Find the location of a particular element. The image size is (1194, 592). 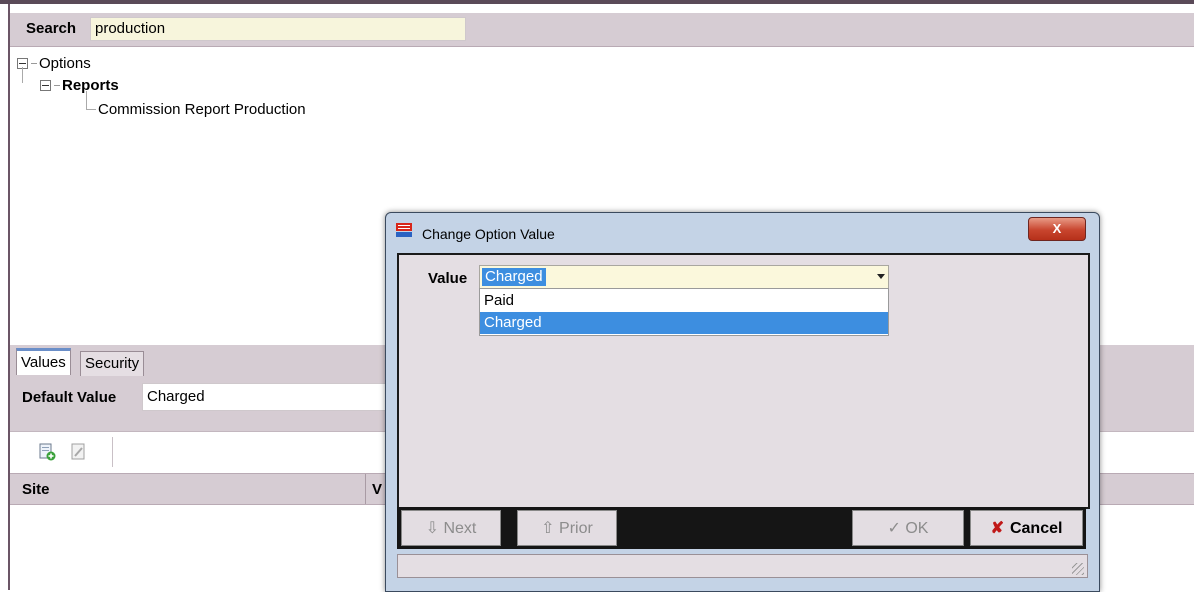

ok-button: ✓ OK is located at coordinates (908, 528).